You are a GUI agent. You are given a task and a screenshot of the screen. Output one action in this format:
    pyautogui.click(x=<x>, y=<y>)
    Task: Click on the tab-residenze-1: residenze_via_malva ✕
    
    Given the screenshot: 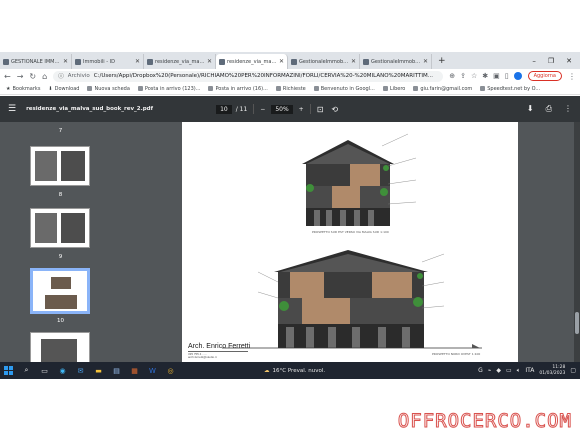 What is the action you would take?
    pyautogui.click(x=180, y=61)
    